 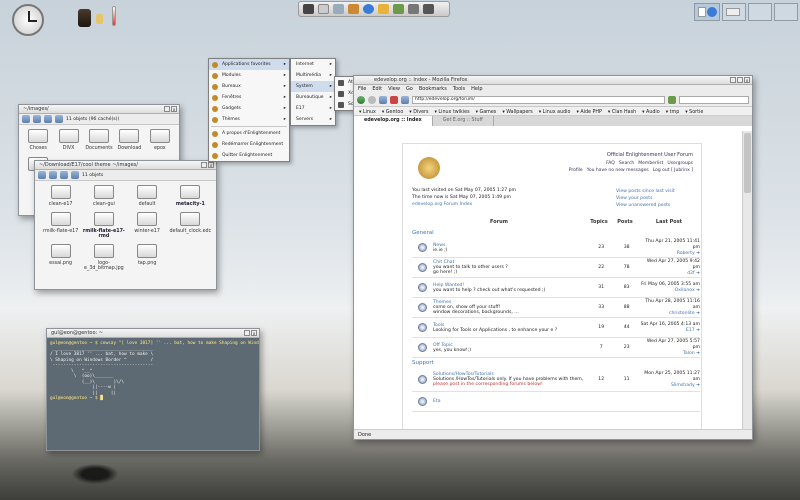 I want to click on menu-item: Fenêtres ▸, so click(x=249, y=97).